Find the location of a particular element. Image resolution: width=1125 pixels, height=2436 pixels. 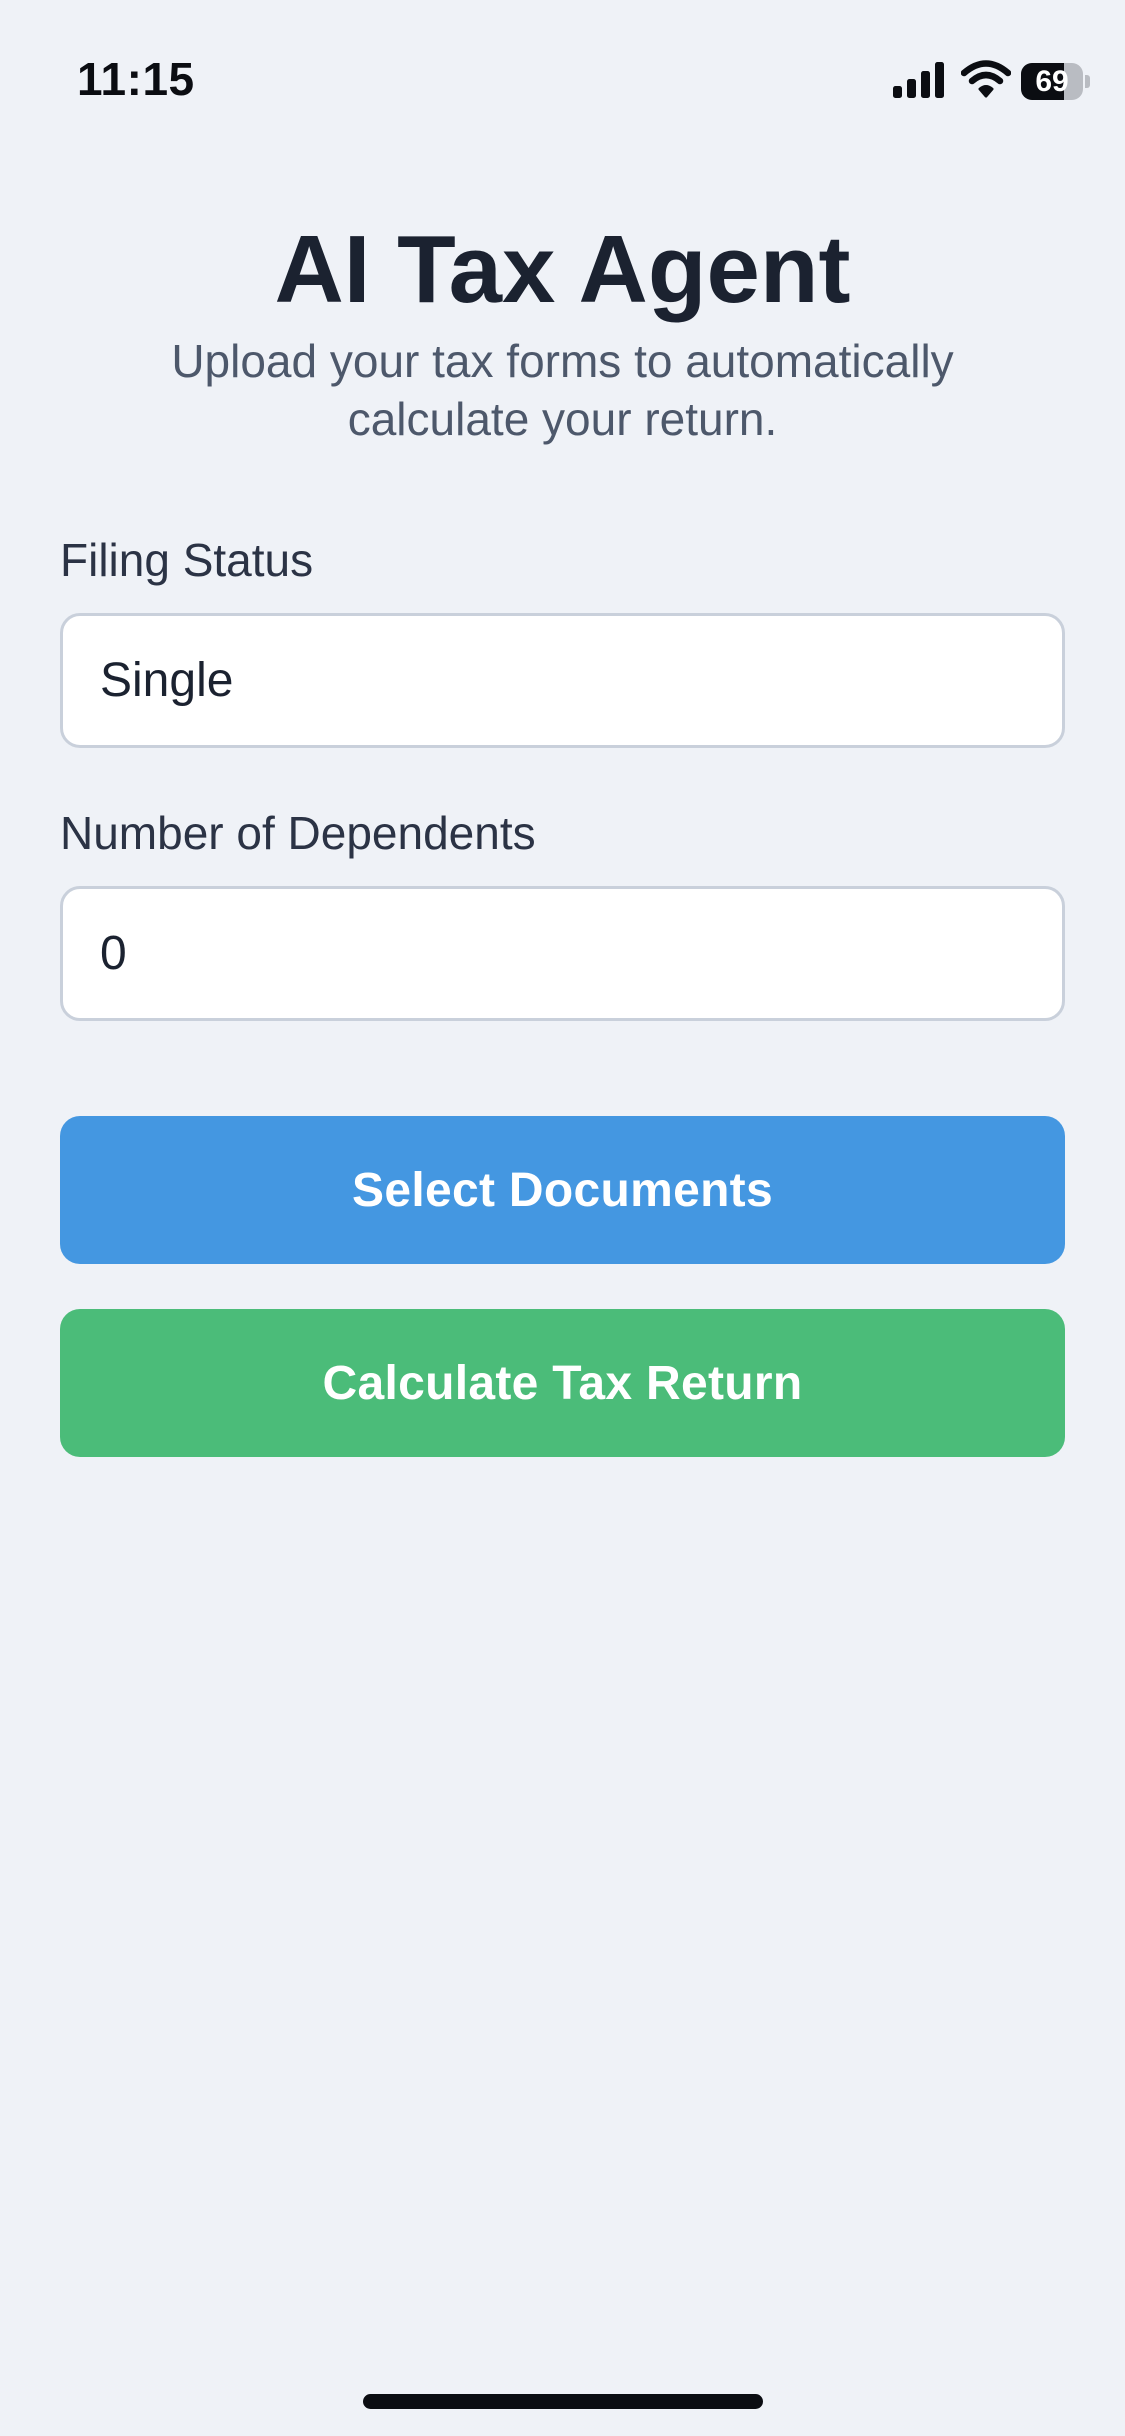

battery-cap is located at coordinates (1087, 81).